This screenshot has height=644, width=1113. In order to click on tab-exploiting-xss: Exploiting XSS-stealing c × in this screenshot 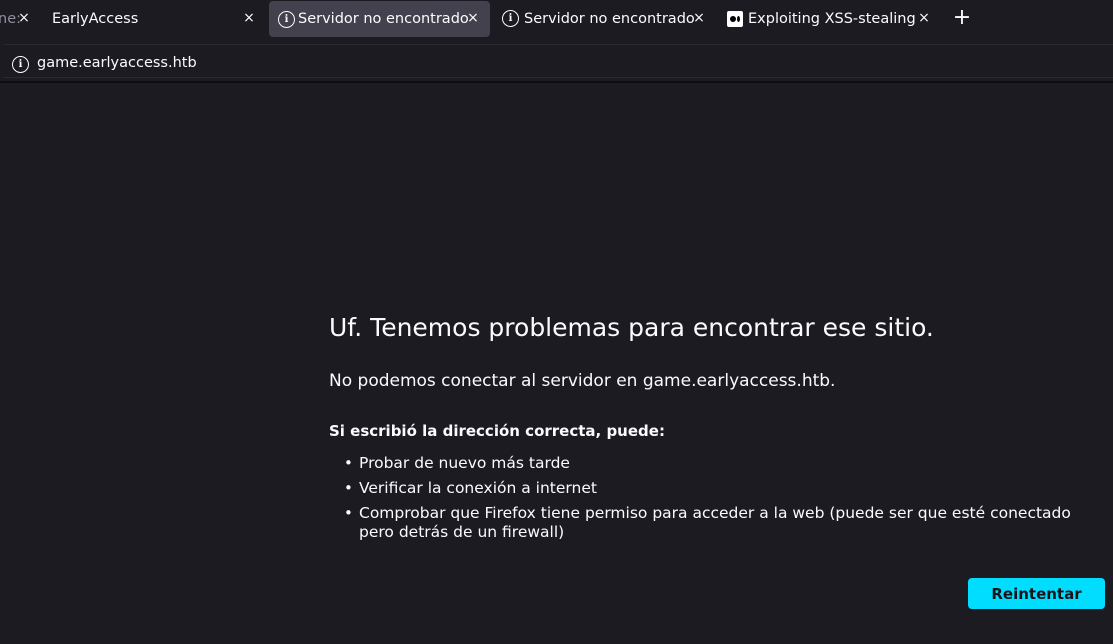, I will do `click(830, 18)`.